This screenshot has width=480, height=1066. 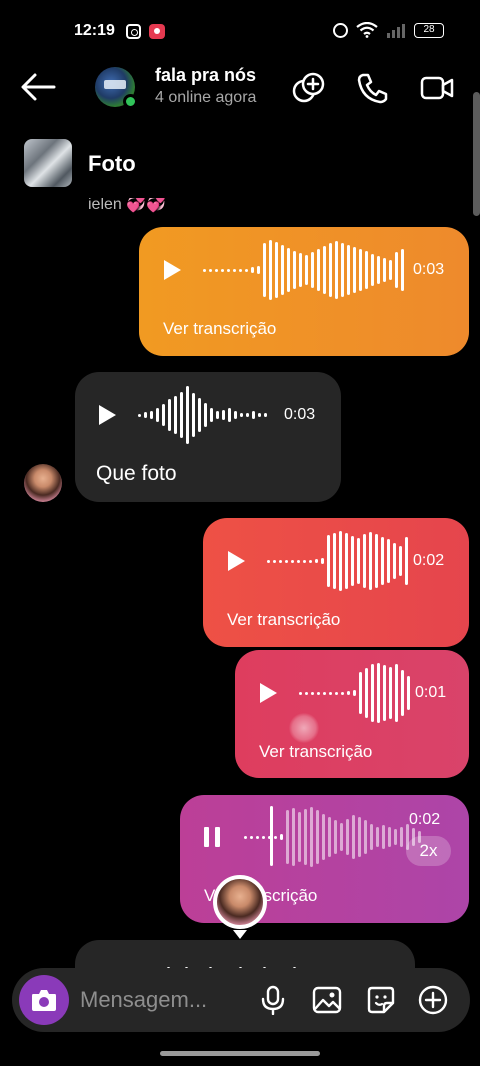 What do you see at coordinates (43, 483) in the screenshot?
I see `sender-avatar` at bounding box center [43, 483].